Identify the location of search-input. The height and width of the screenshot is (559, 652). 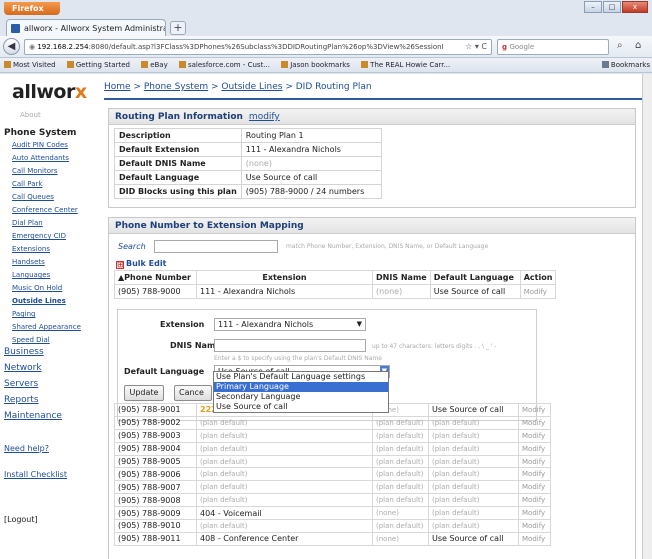
(216, 246).